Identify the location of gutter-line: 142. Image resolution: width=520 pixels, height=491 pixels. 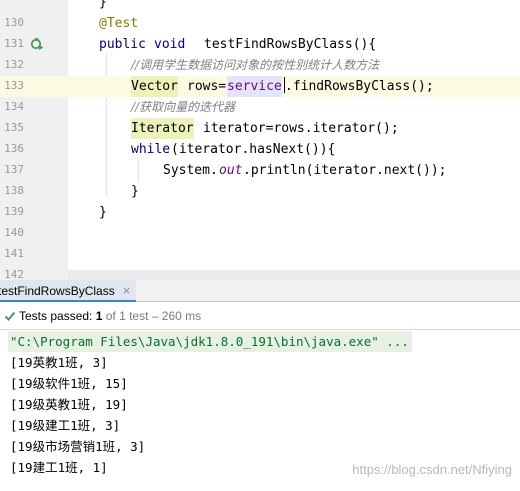
(34, 272).